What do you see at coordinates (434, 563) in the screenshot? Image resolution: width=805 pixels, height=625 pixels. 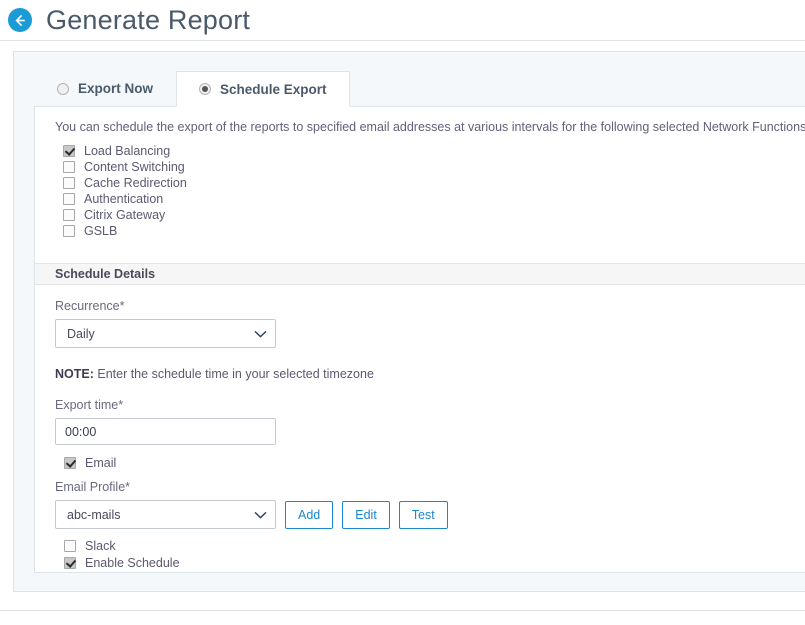 I see `checkbox-row-enable-schedule: Enable Schedule` at bounding box center [434, 563].